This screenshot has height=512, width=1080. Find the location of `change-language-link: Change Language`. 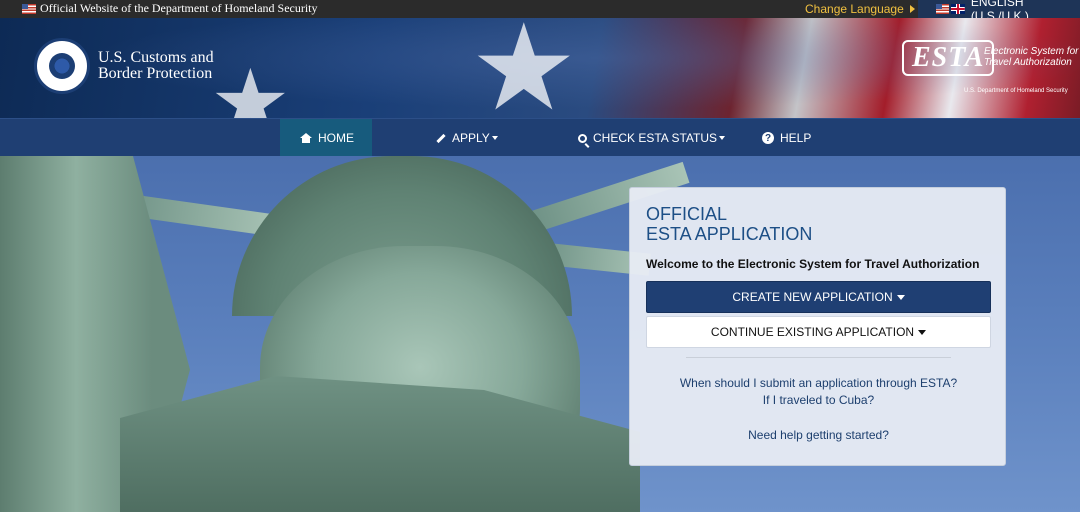

change-language-link: Change Language is located at coordinates (860, 9).